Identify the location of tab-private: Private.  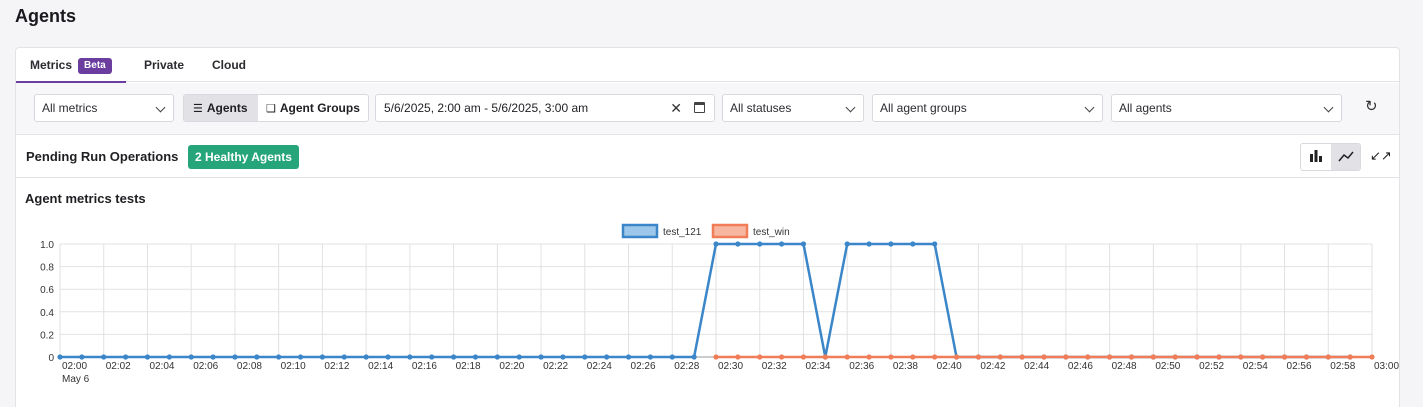
(164, 65).